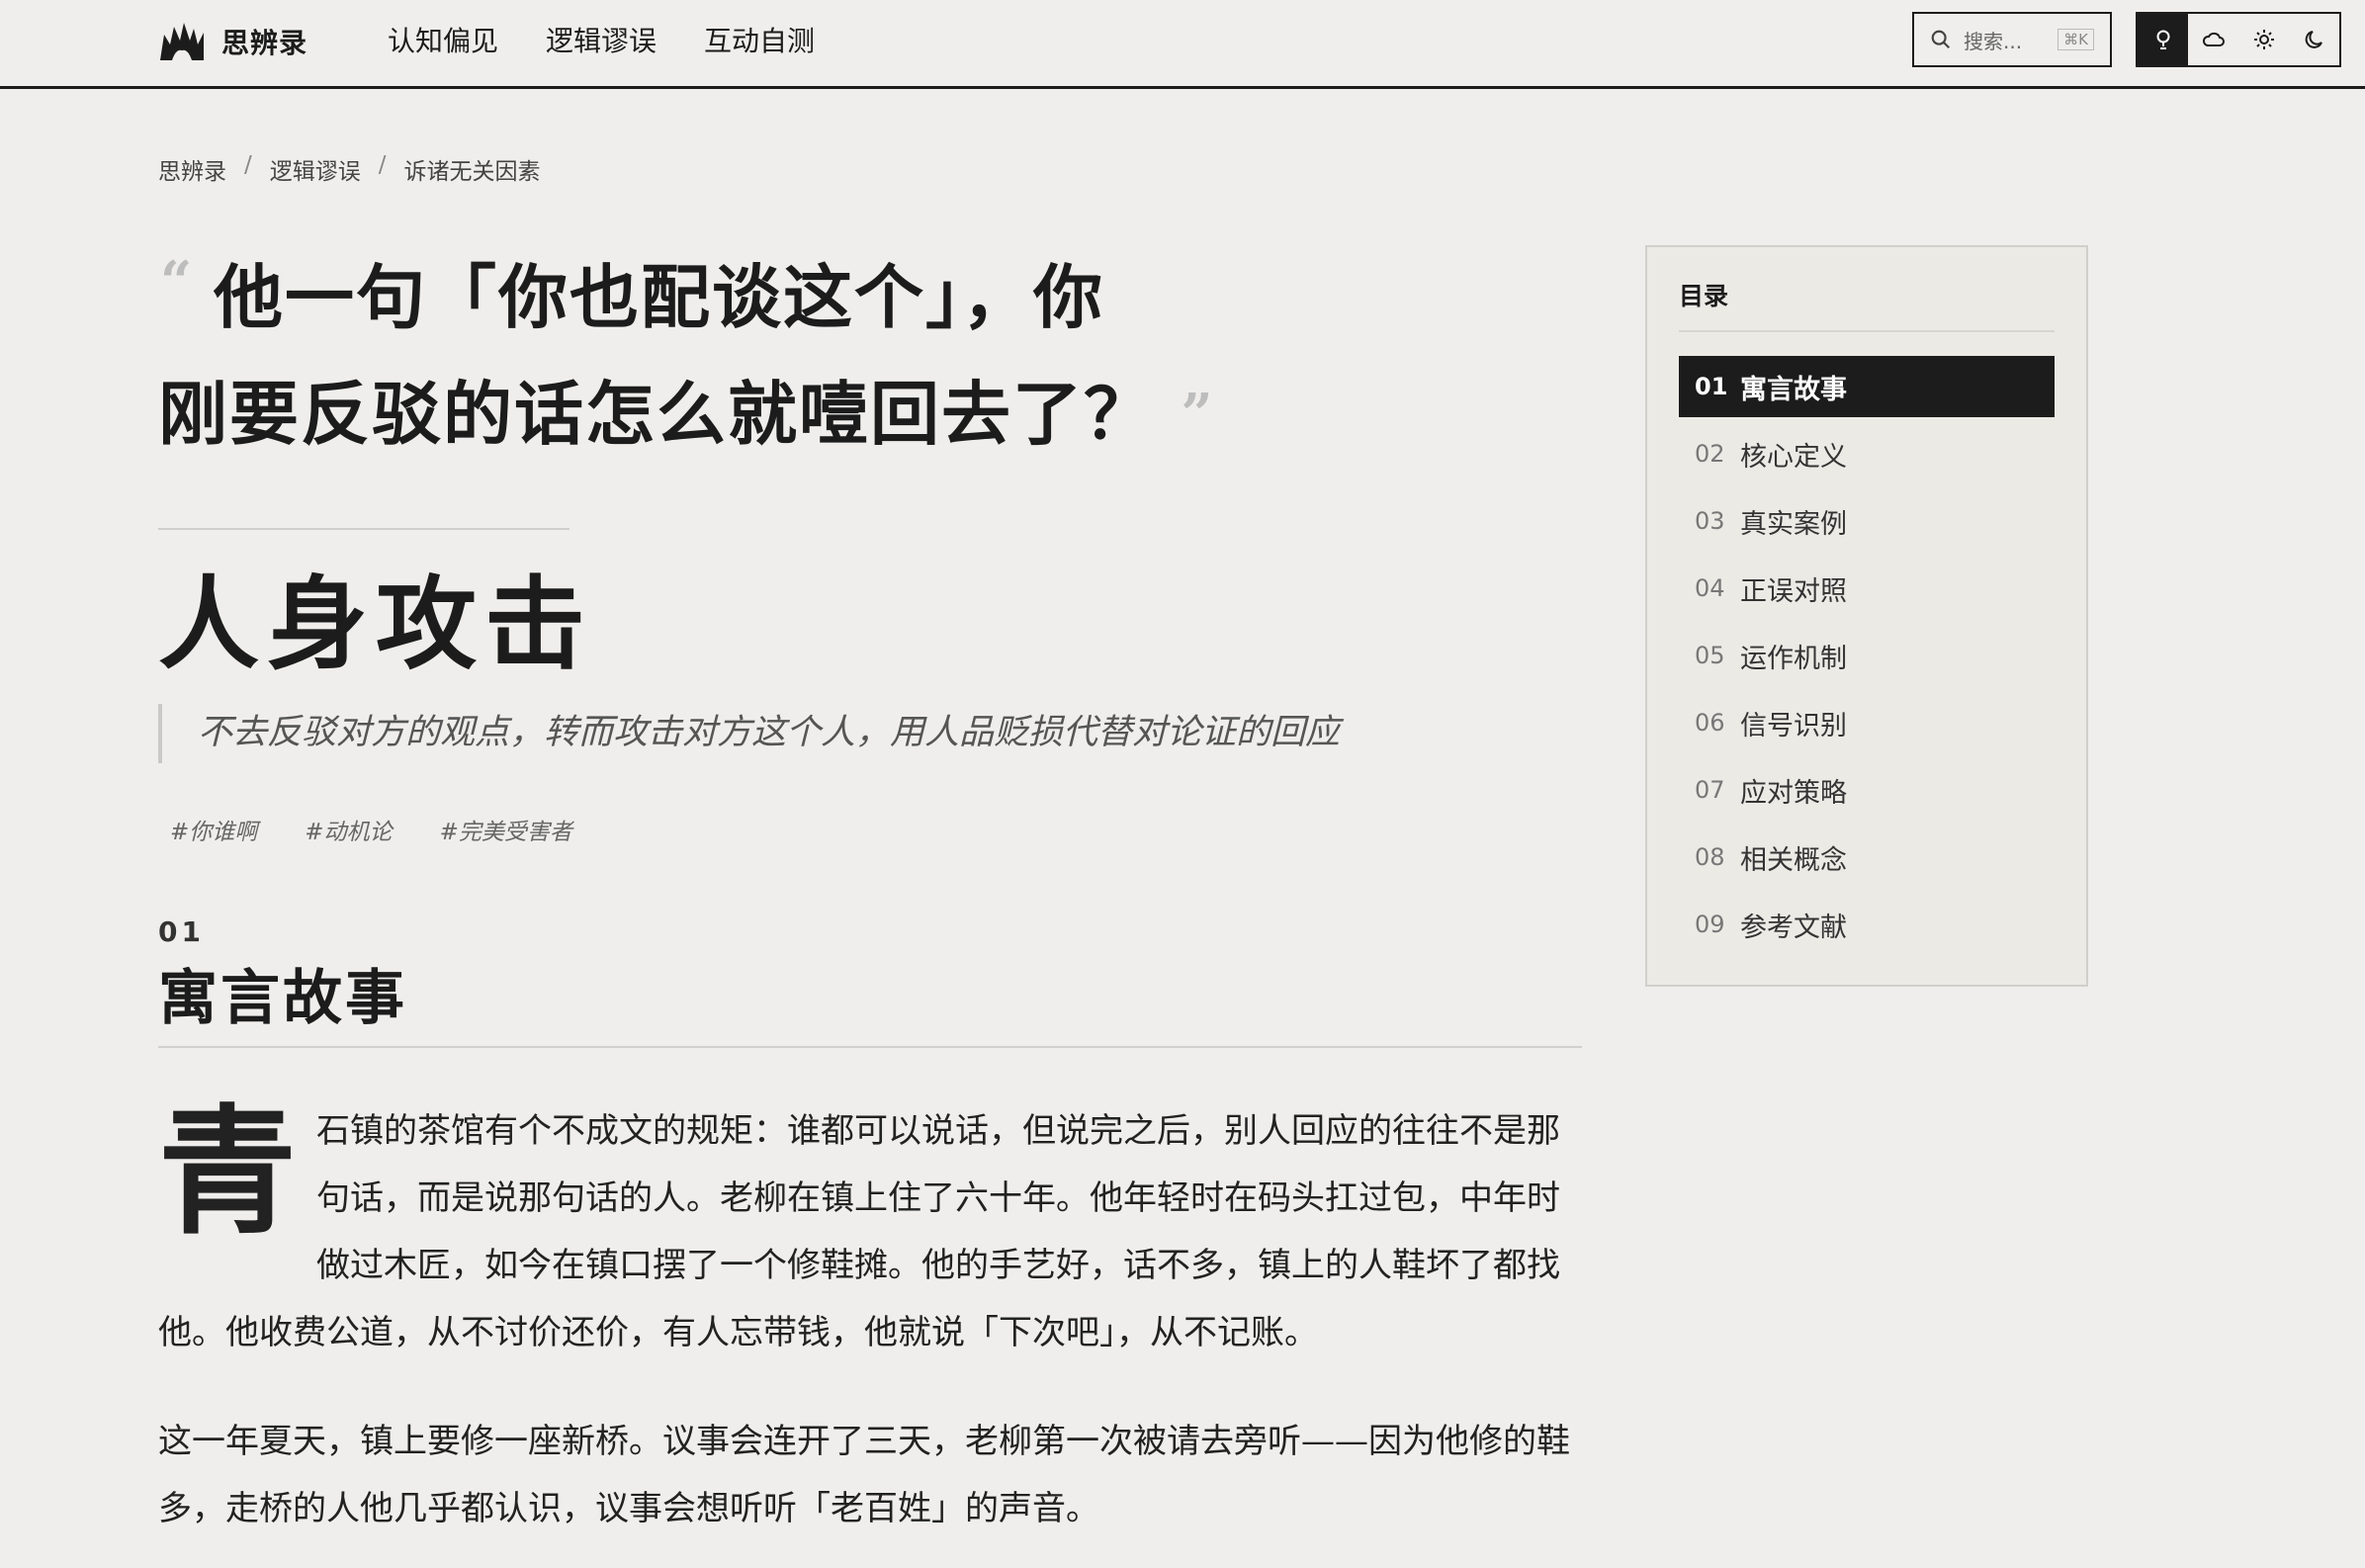  I want to click on divider, so click(364, 529).